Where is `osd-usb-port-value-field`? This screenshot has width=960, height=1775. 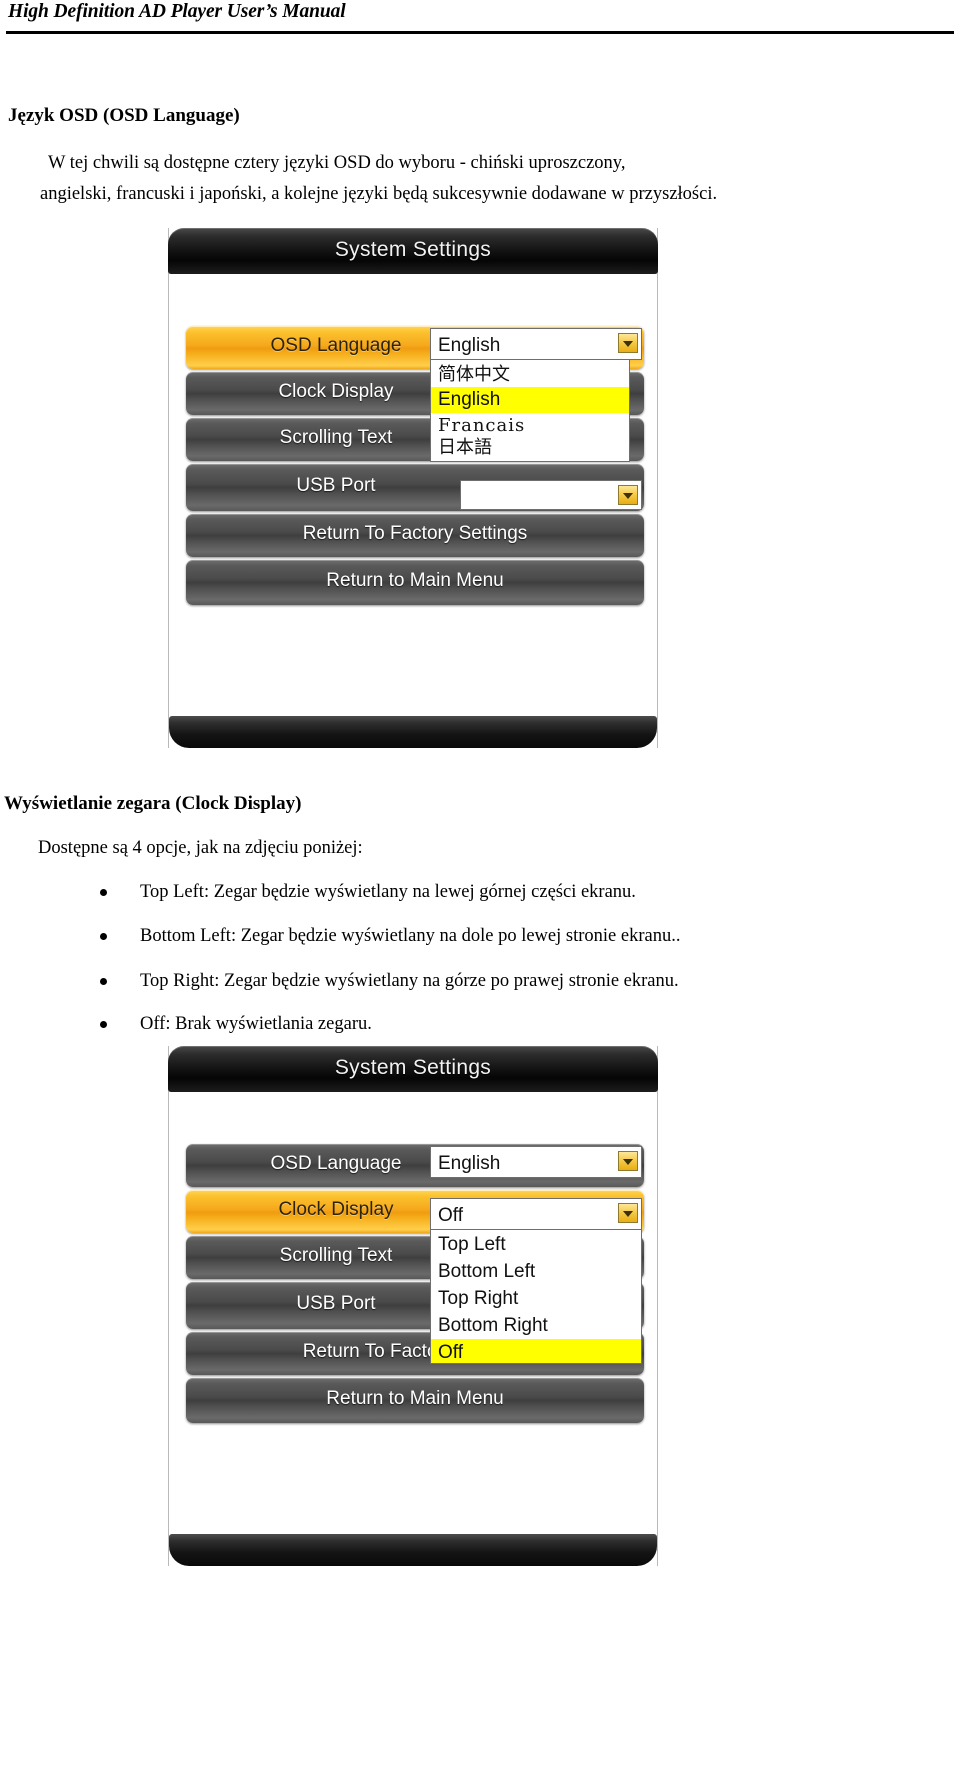
osd-usb-port-value-field is located at coordinates (551, 495).